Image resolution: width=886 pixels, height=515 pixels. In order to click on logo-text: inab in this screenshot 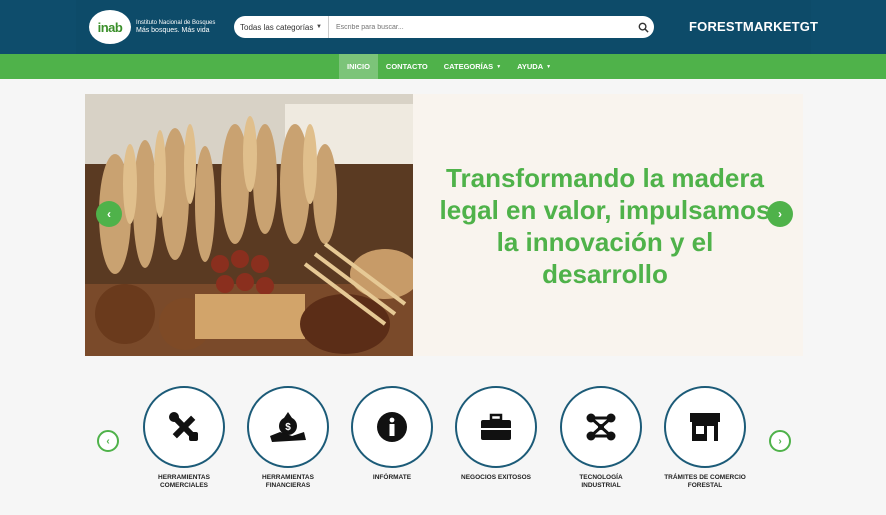, I will do `click(110, 27)`.